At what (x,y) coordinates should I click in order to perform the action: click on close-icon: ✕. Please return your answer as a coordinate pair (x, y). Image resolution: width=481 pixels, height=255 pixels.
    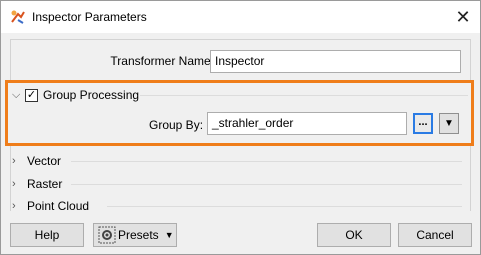
    Looking at the image, I should click on (463, 16).